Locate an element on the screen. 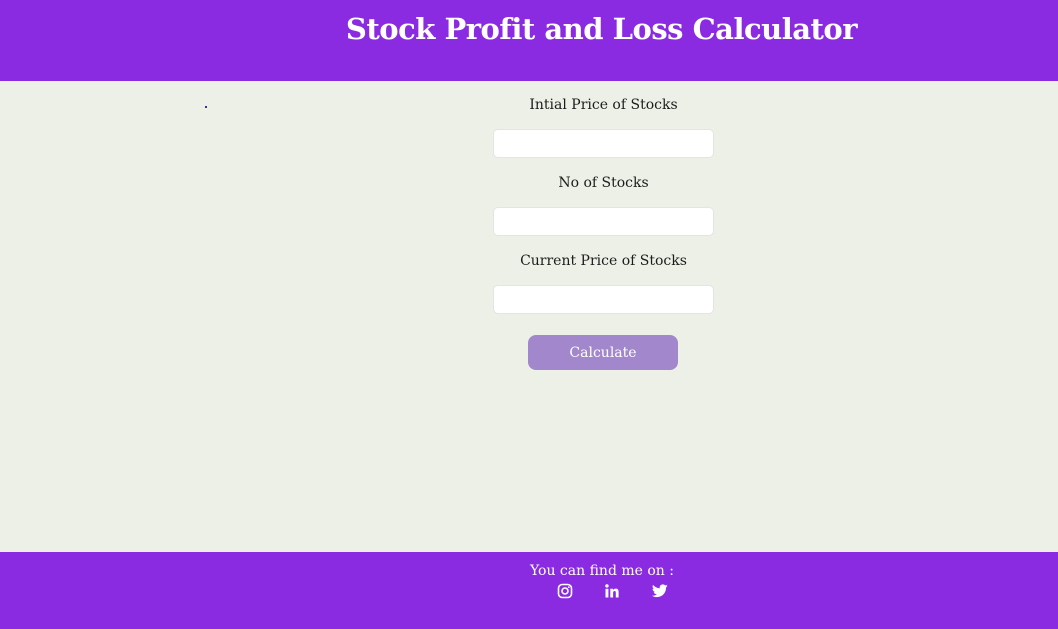 This screenshot has width=1058, height=629. initial-price-label: Intial Price of Stocks is located at coordinates (603, 105).